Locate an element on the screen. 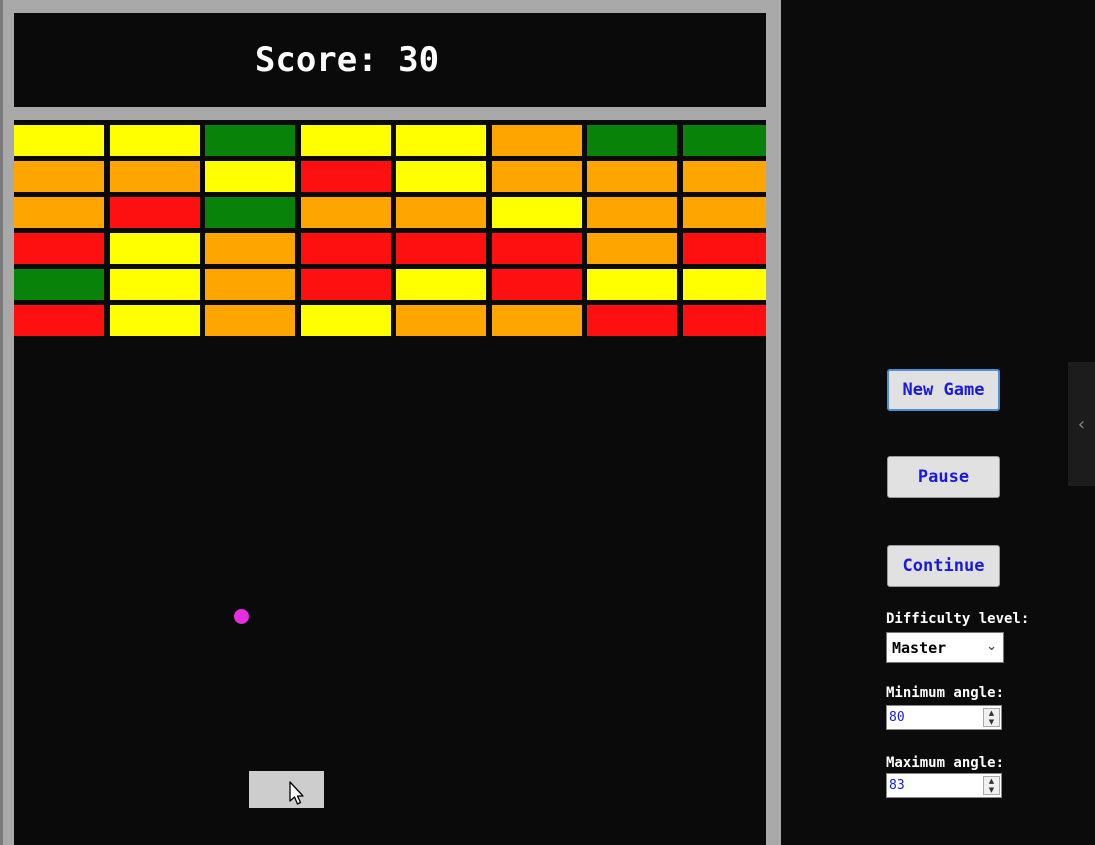 The height and width of the screenshot is (845, 1095). min-angle-input: 80 ▲ ▼ is located at coordinates (944, 717).